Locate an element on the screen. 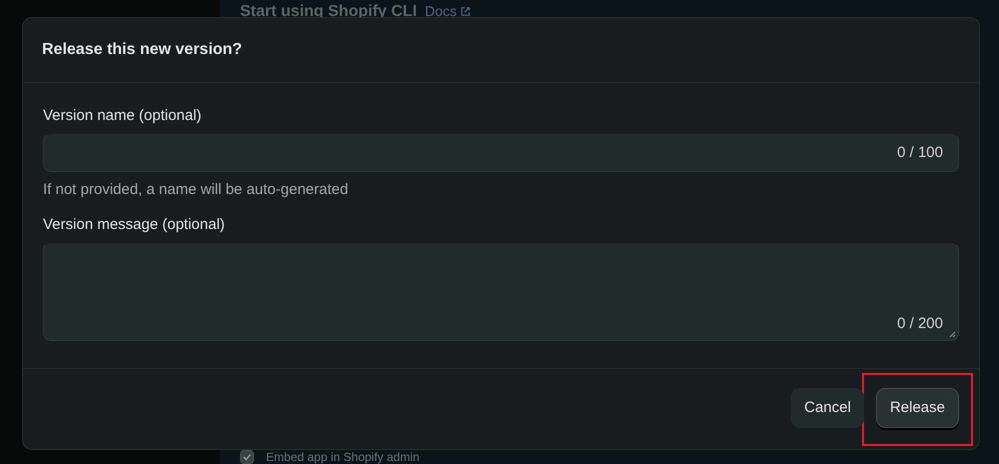 The image size is (999, 464). dialog-title: Release this new version? is located at coordinates (142, 50).